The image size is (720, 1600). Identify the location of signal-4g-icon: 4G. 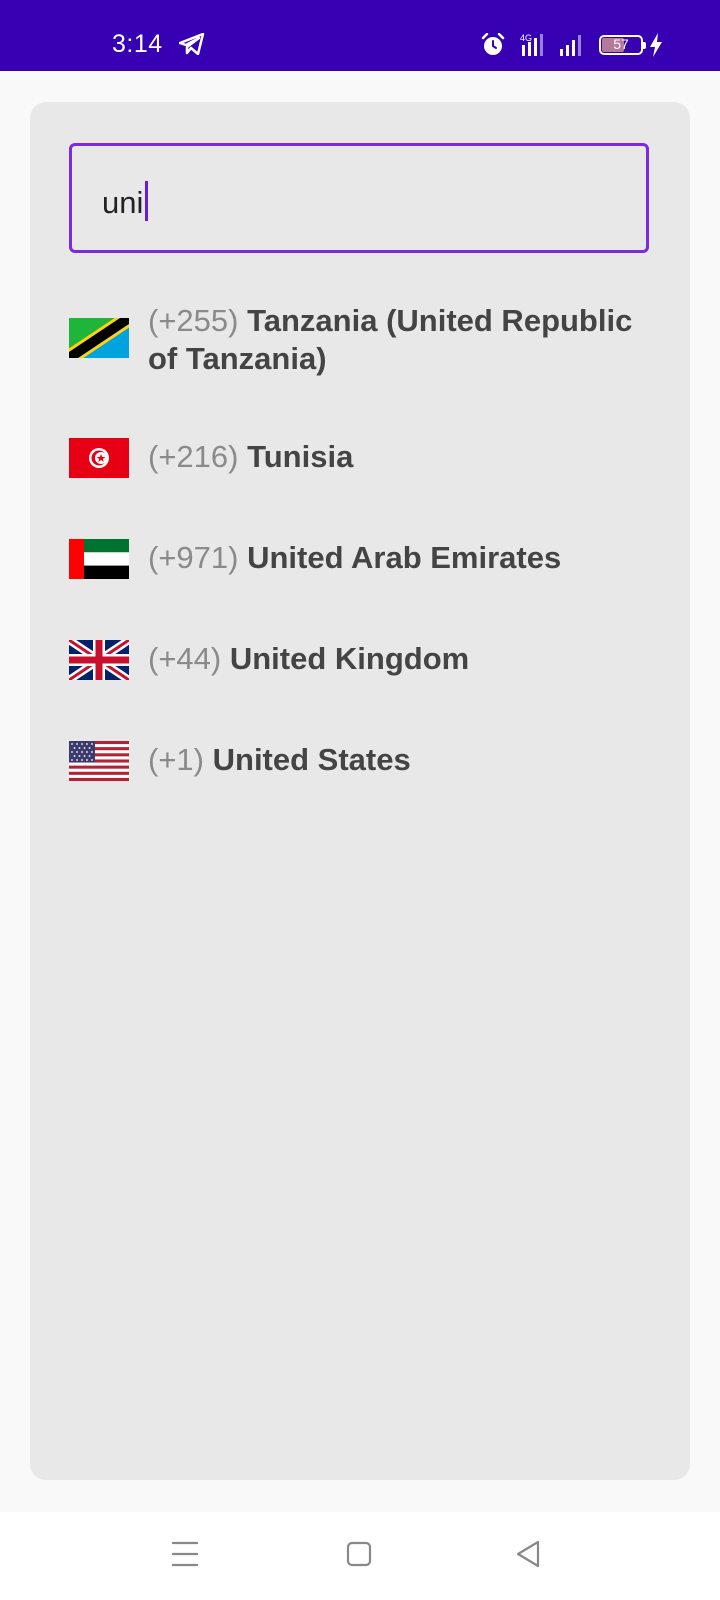
(531, 44).